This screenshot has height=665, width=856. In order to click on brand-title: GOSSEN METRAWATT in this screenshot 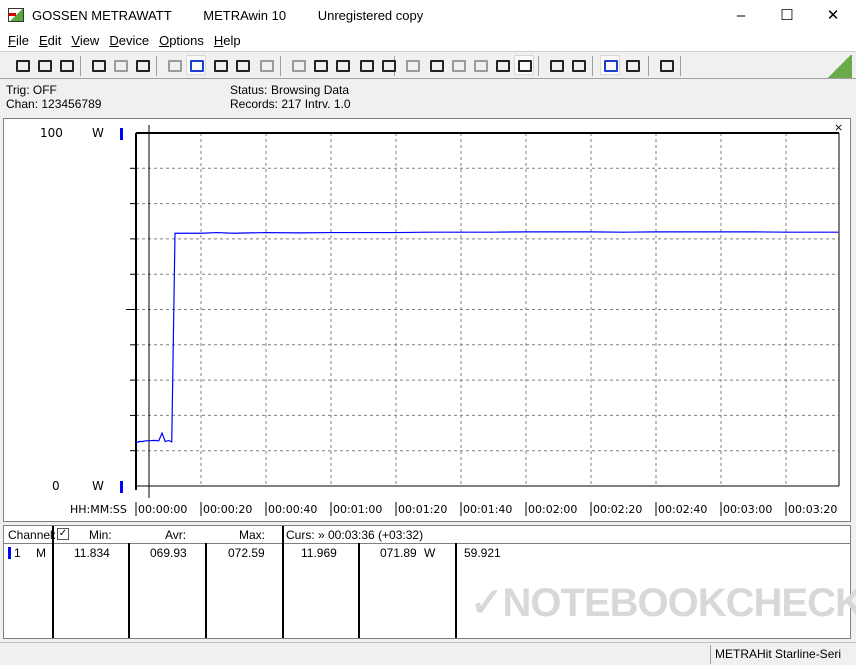, I will do `click(102, 15)`.